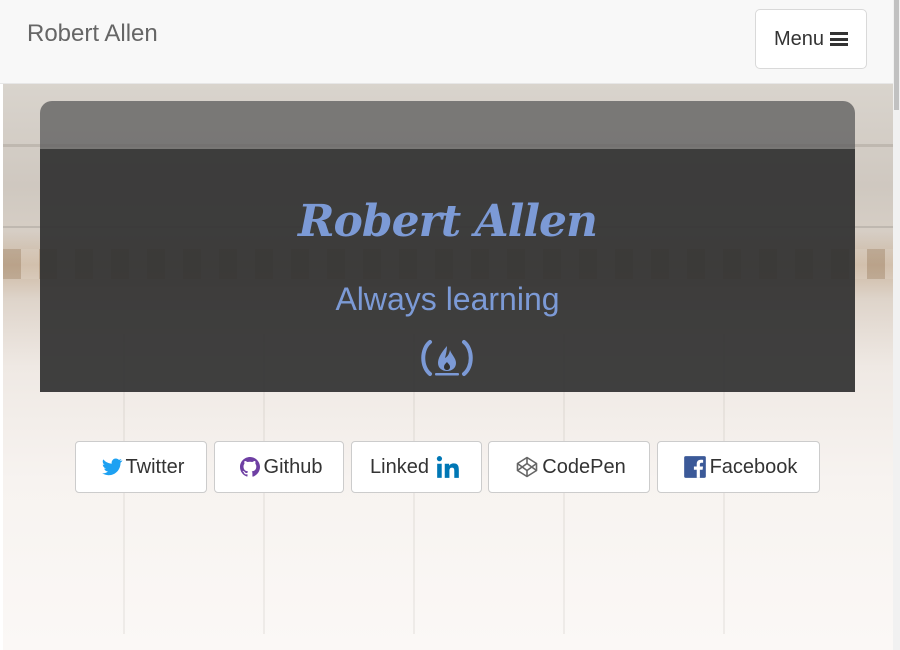 This screenshot has height=650, width=900. Describe the element at coordinates (694, 467) in the screenshot. I see `facebook-icon` at that location.